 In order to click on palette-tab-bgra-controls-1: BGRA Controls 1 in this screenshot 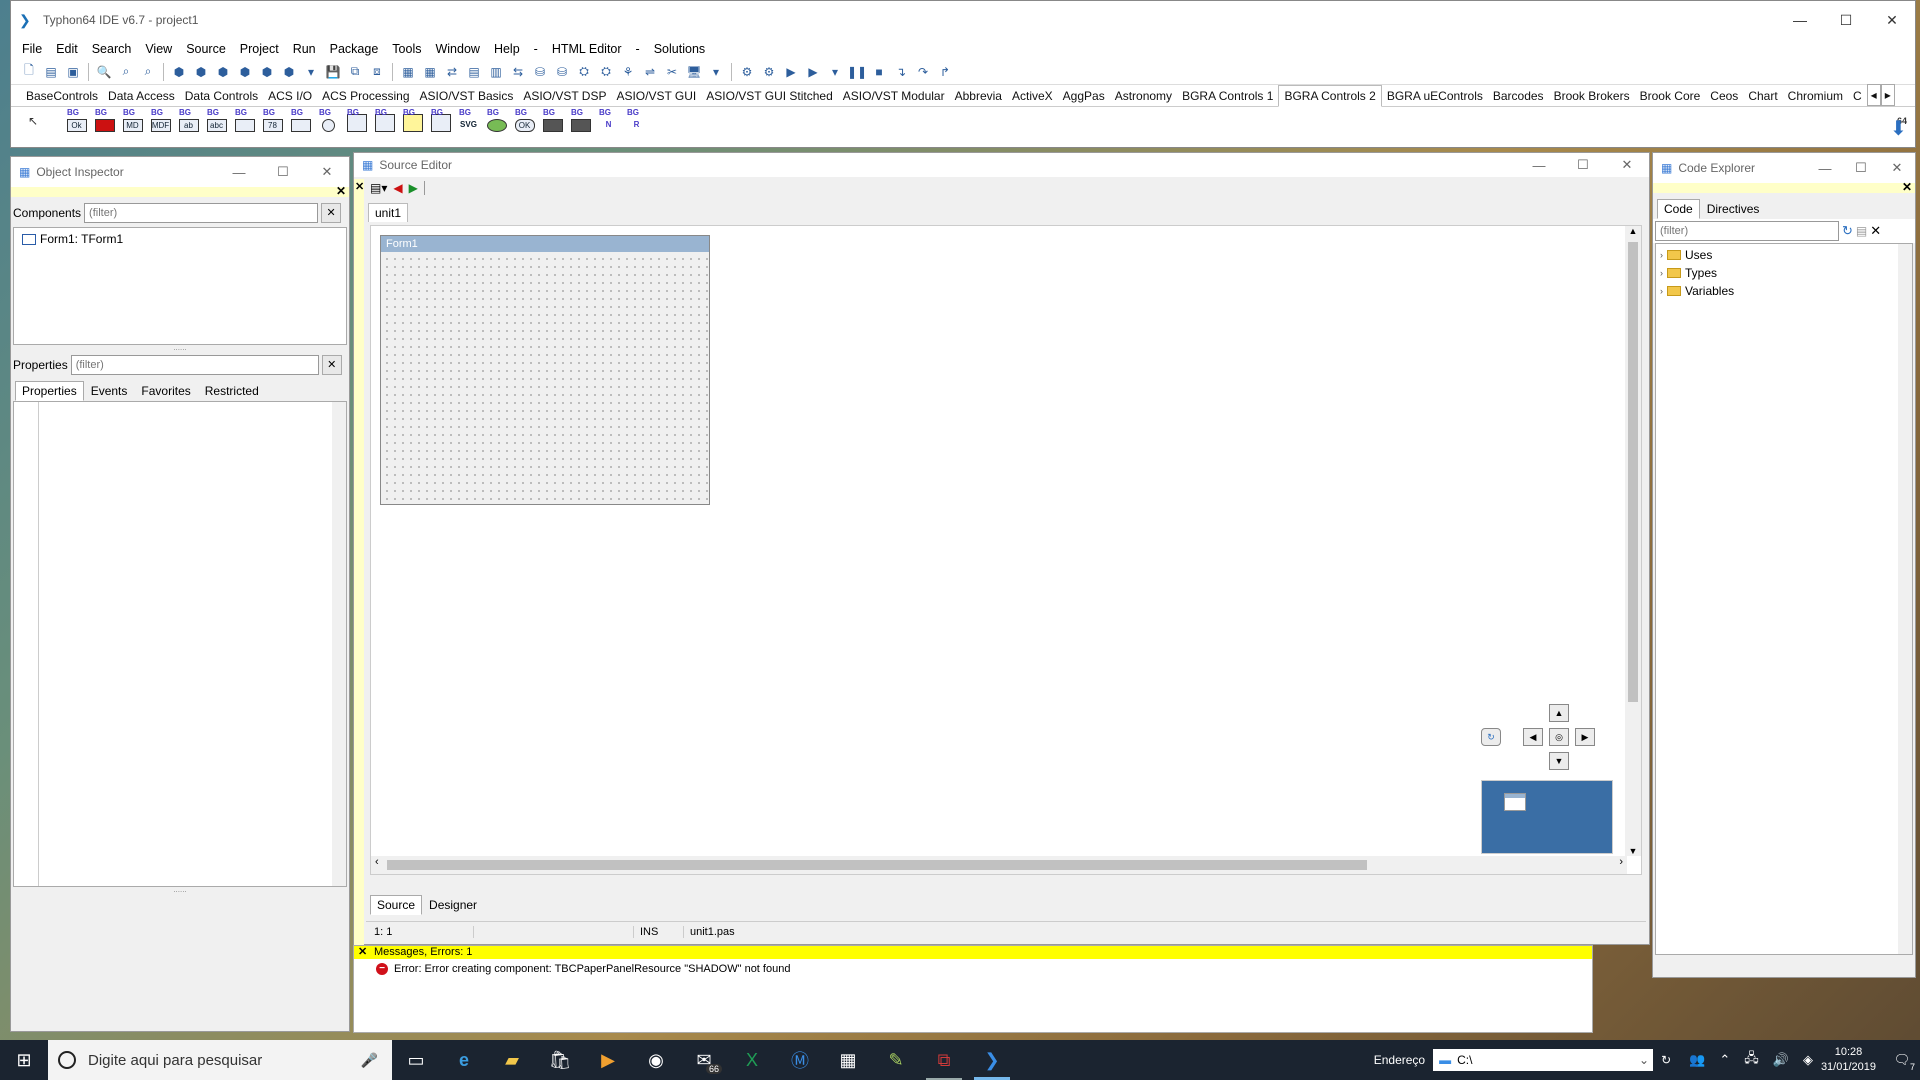, I will do `click(1227, 96)`.